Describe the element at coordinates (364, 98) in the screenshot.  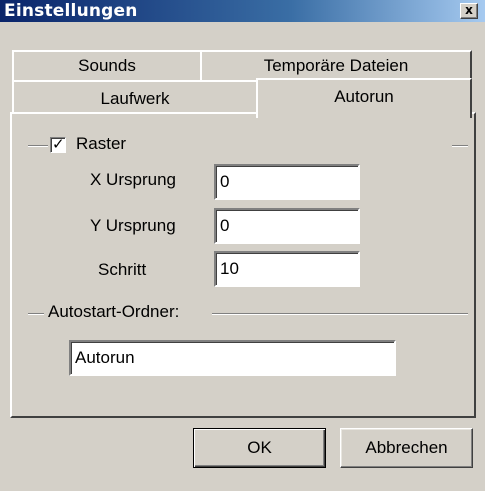
I see `tab-autorun: Autorun` at that location.